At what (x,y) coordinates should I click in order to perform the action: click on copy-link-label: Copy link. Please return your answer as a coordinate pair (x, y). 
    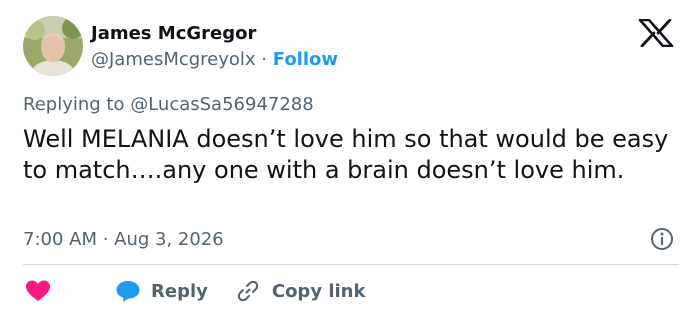
    Looking at the image, I should click on (318, 291).